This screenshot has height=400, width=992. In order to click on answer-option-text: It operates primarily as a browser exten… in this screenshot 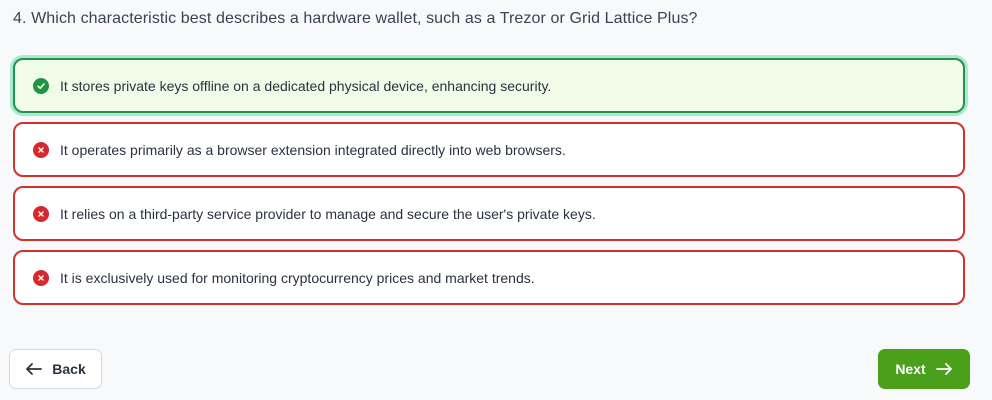, I will do `click(313, 149)`.